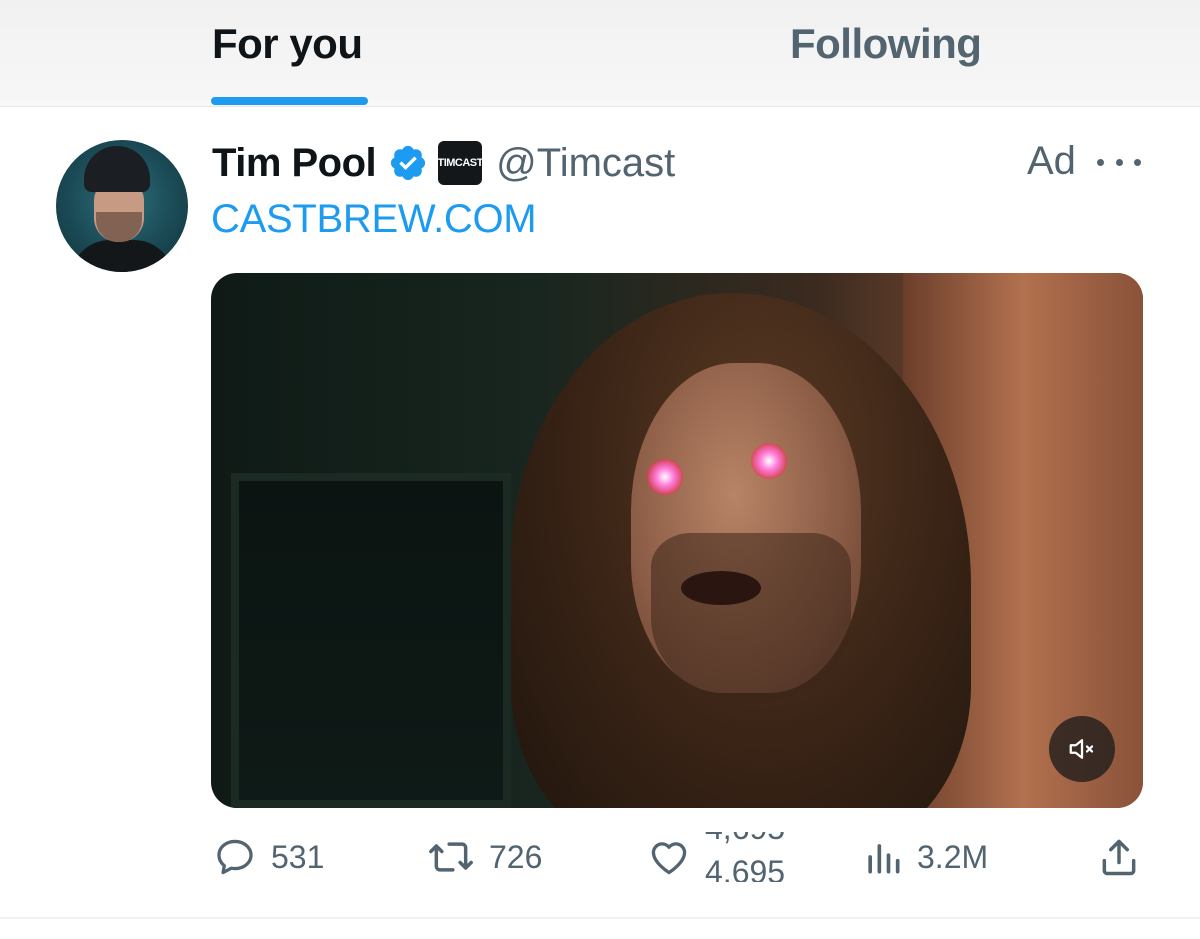 The height and width of the screenshot is (939, 1200). I want to click on avatar-beanie, so click(117, 169).